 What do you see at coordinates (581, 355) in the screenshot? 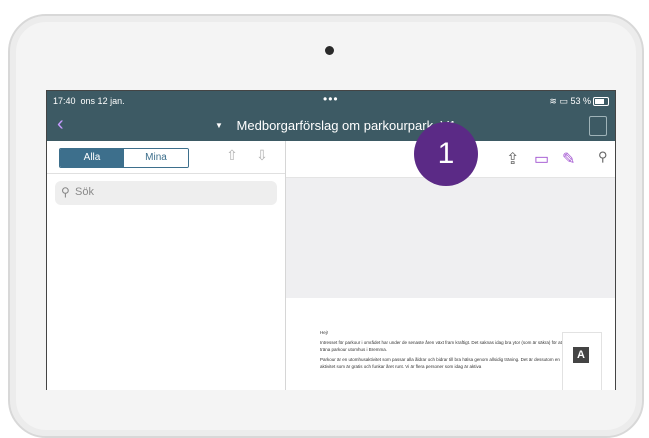
I see `text-format-icon: A` at bounding box center [581, 355].